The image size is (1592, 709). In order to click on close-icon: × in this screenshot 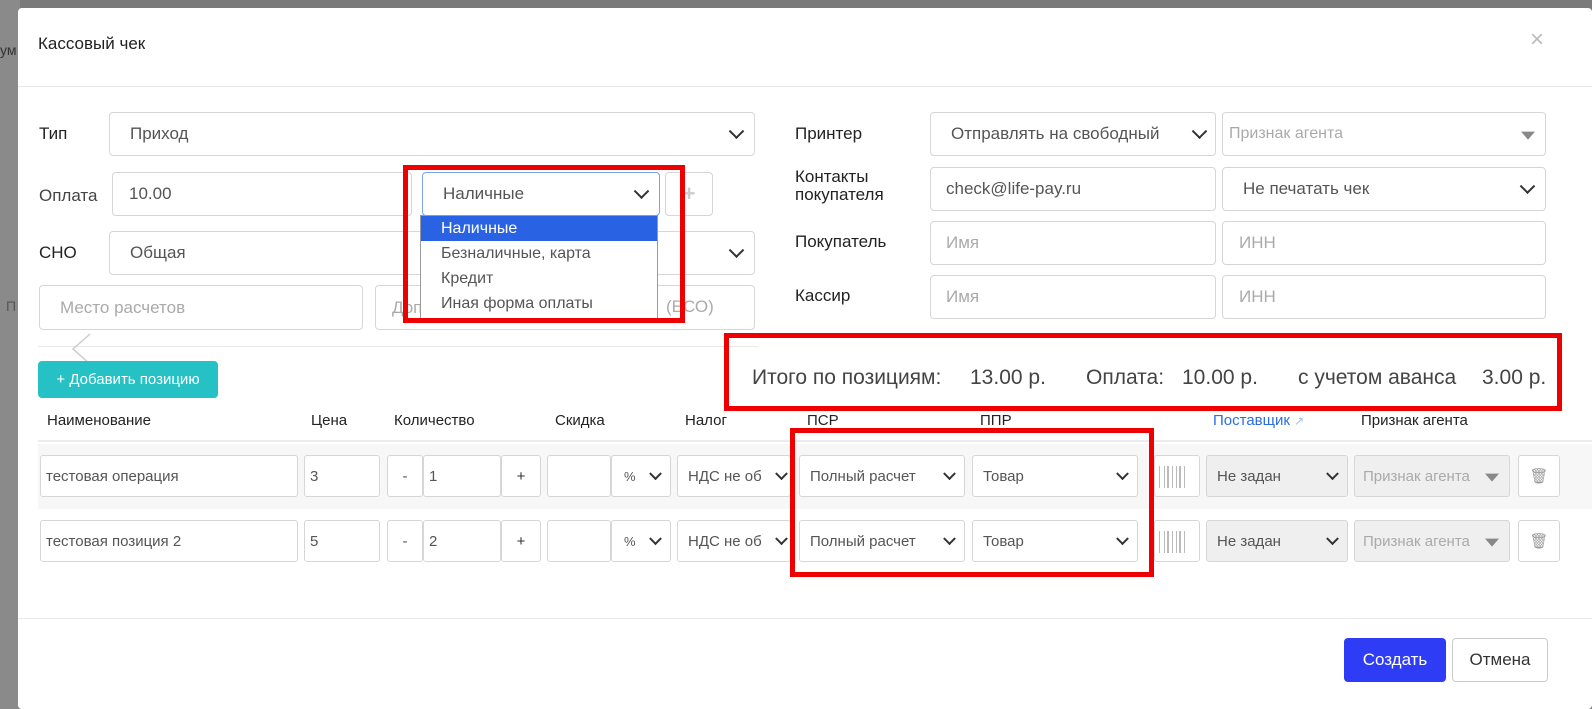, I will do `click(1537, 40)`.